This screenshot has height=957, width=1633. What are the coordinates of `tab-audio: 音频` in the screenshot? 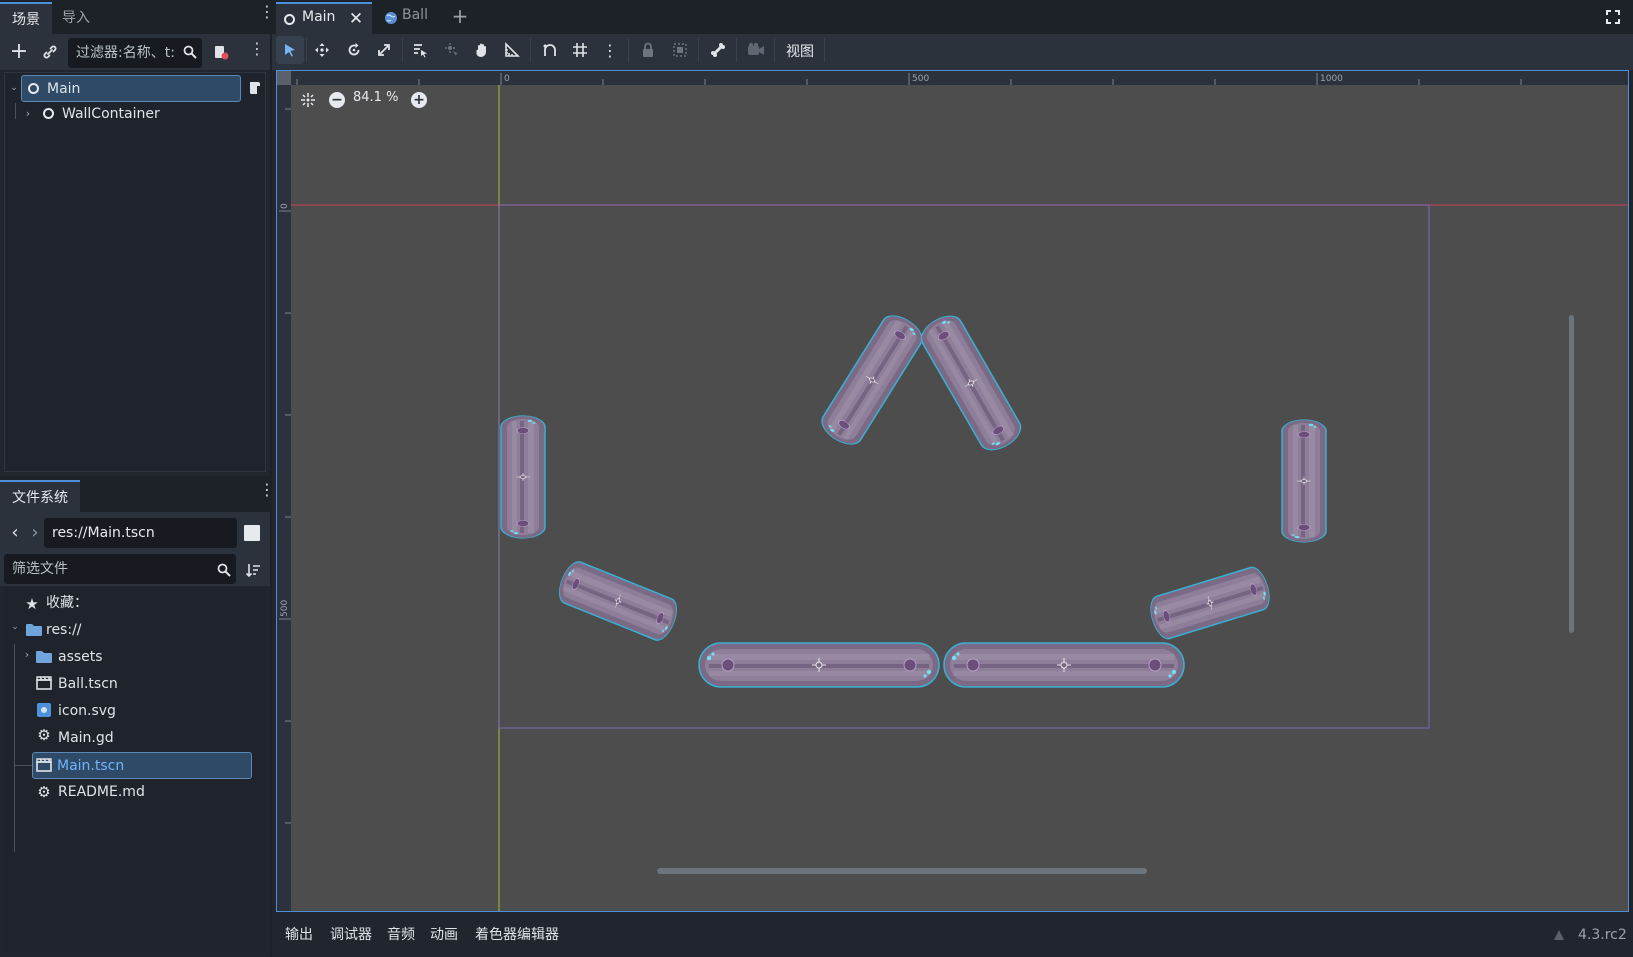 It's located at (401, 935).